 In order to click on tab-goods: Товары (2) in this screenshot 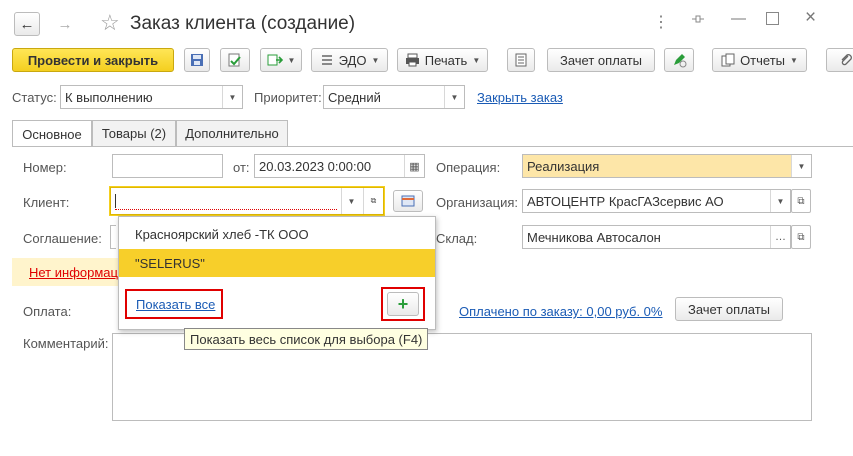, I will do `click(134, 133)`.